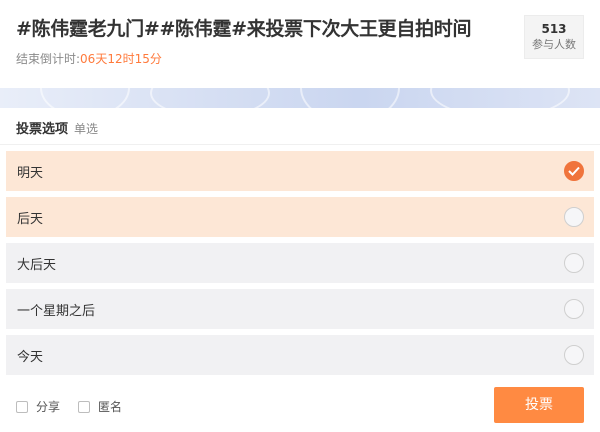 This screenshot has width=600, height=432. I want to click on options-type: 单选, so click(86, 129).